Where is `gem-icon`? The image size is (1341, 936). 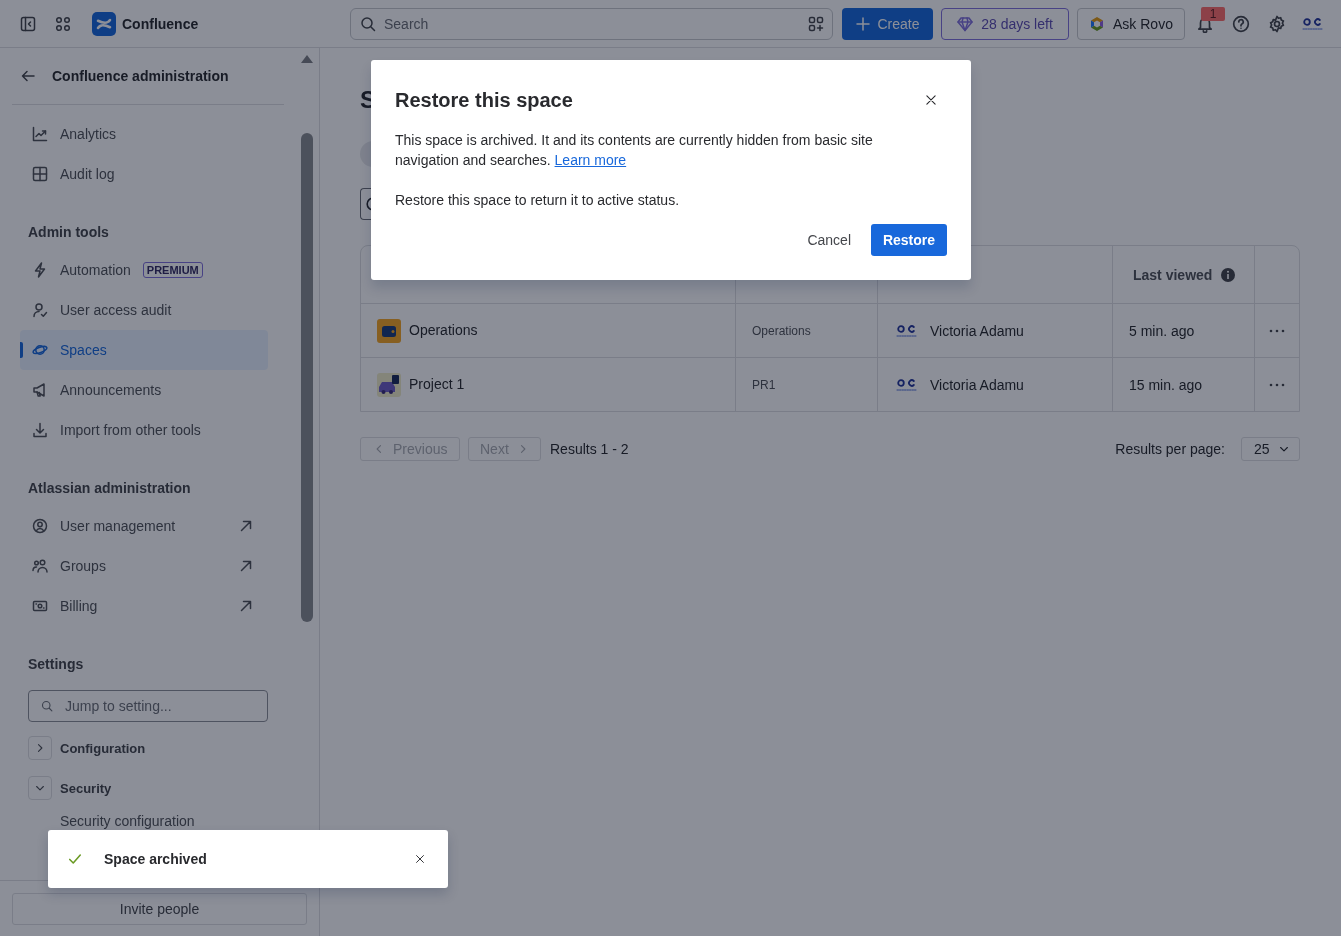
gem-icon is located at coordinates (965, 23).